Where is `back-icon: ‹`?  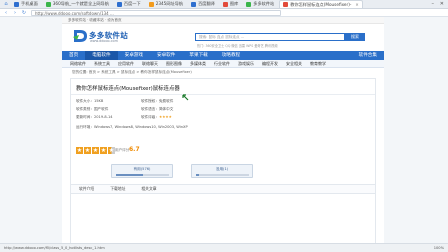 back-icon: ‹ is located at coordinates (6, 13).